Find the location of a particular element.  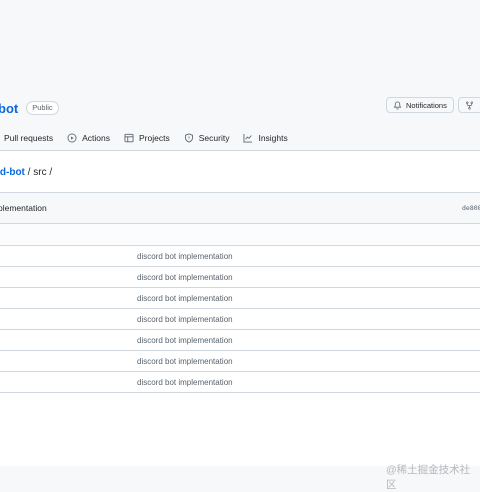

parent-directory-row is located at coordinates (240, 235).